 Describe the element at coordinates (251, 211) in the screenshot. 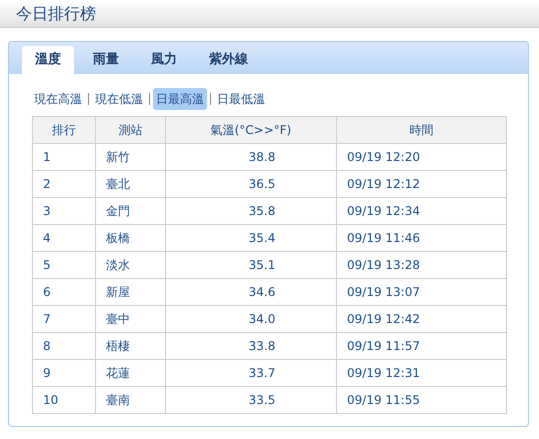

I see `table-cell: 35.8` at that location.